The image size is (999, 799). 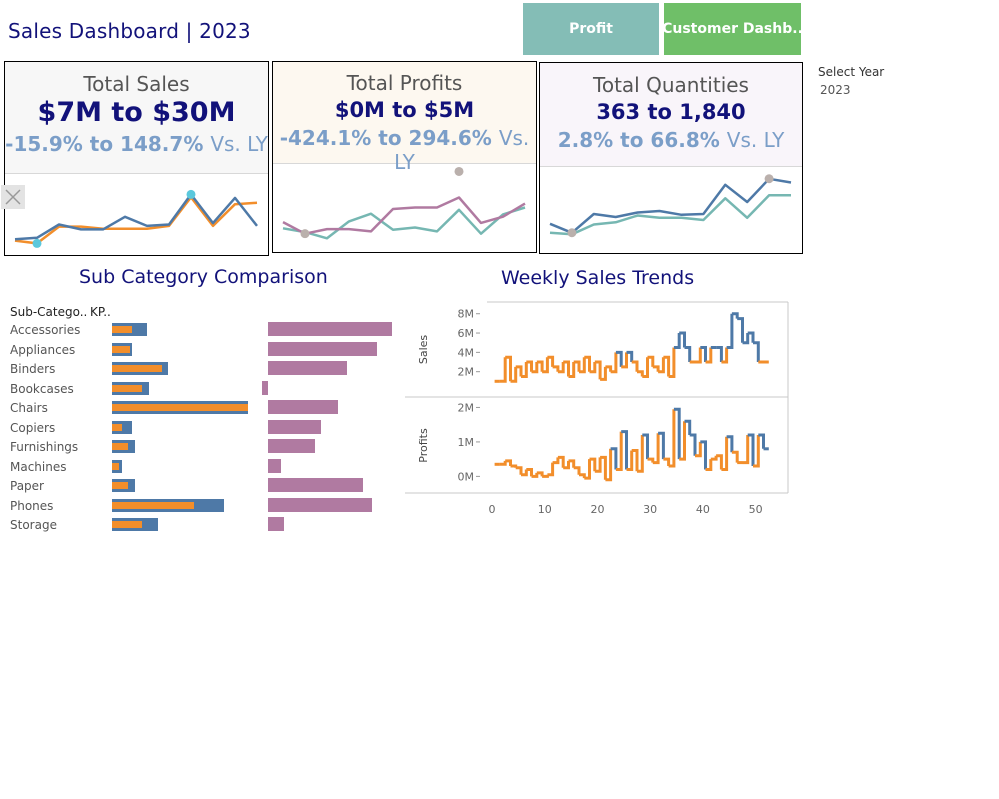 I want to click on subcategory-label: Copiers, so click(x=33, y=427).